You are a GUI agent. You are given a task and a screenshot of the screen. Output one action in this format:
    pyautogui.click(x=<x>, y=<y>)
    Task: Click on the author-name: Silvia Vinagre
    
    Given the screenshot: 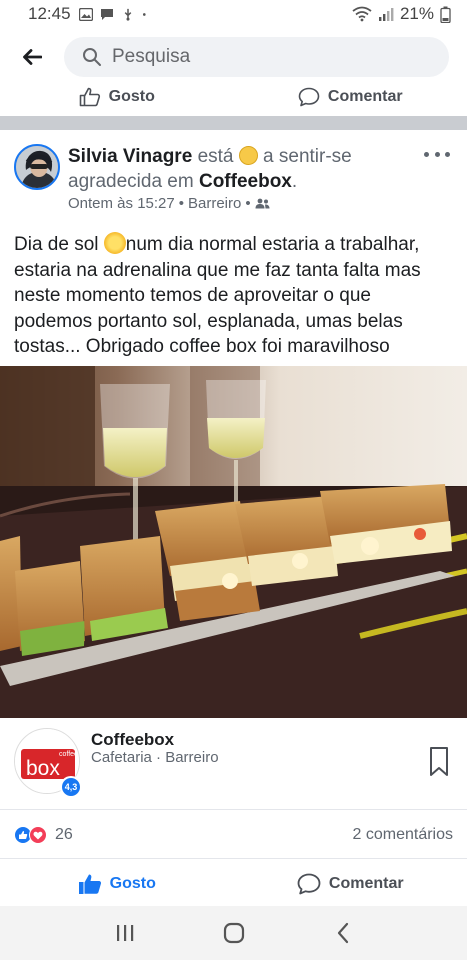 What is the action you would take?
    pyautogui.click(x=130, y=156)
    